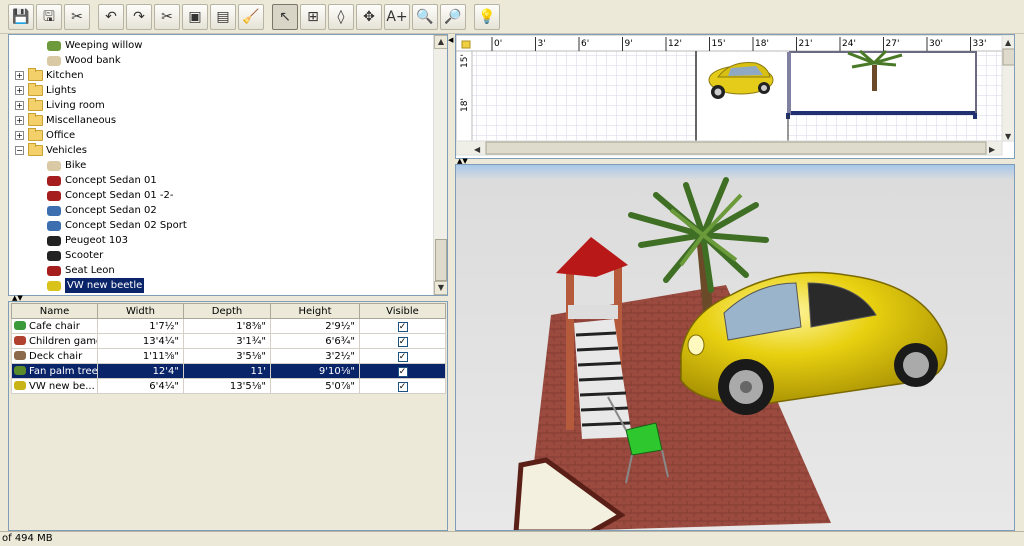 This screenshot has width=1024, height=546. I want to click on tree-item-label: Scooter, so click(84, 255).